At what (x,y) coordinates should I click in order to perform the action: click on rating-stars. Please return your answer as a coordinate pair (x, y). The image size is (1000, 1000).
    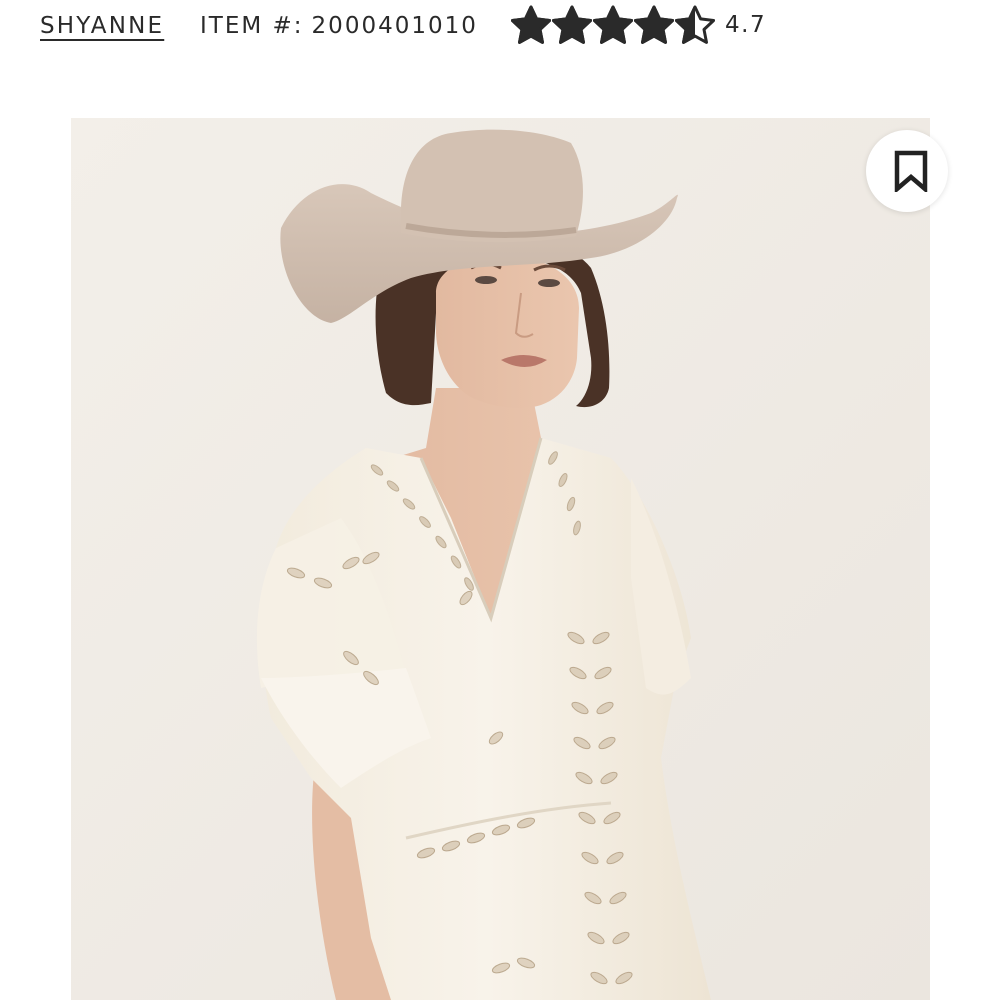
    Looking at the image, I should click on (613, 25).